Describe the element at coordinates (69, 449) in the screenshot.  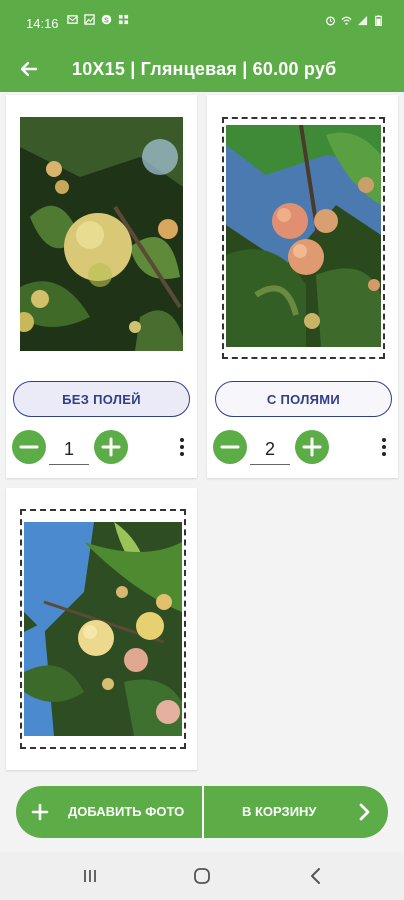
I see `quantity-field: 1` at that location.